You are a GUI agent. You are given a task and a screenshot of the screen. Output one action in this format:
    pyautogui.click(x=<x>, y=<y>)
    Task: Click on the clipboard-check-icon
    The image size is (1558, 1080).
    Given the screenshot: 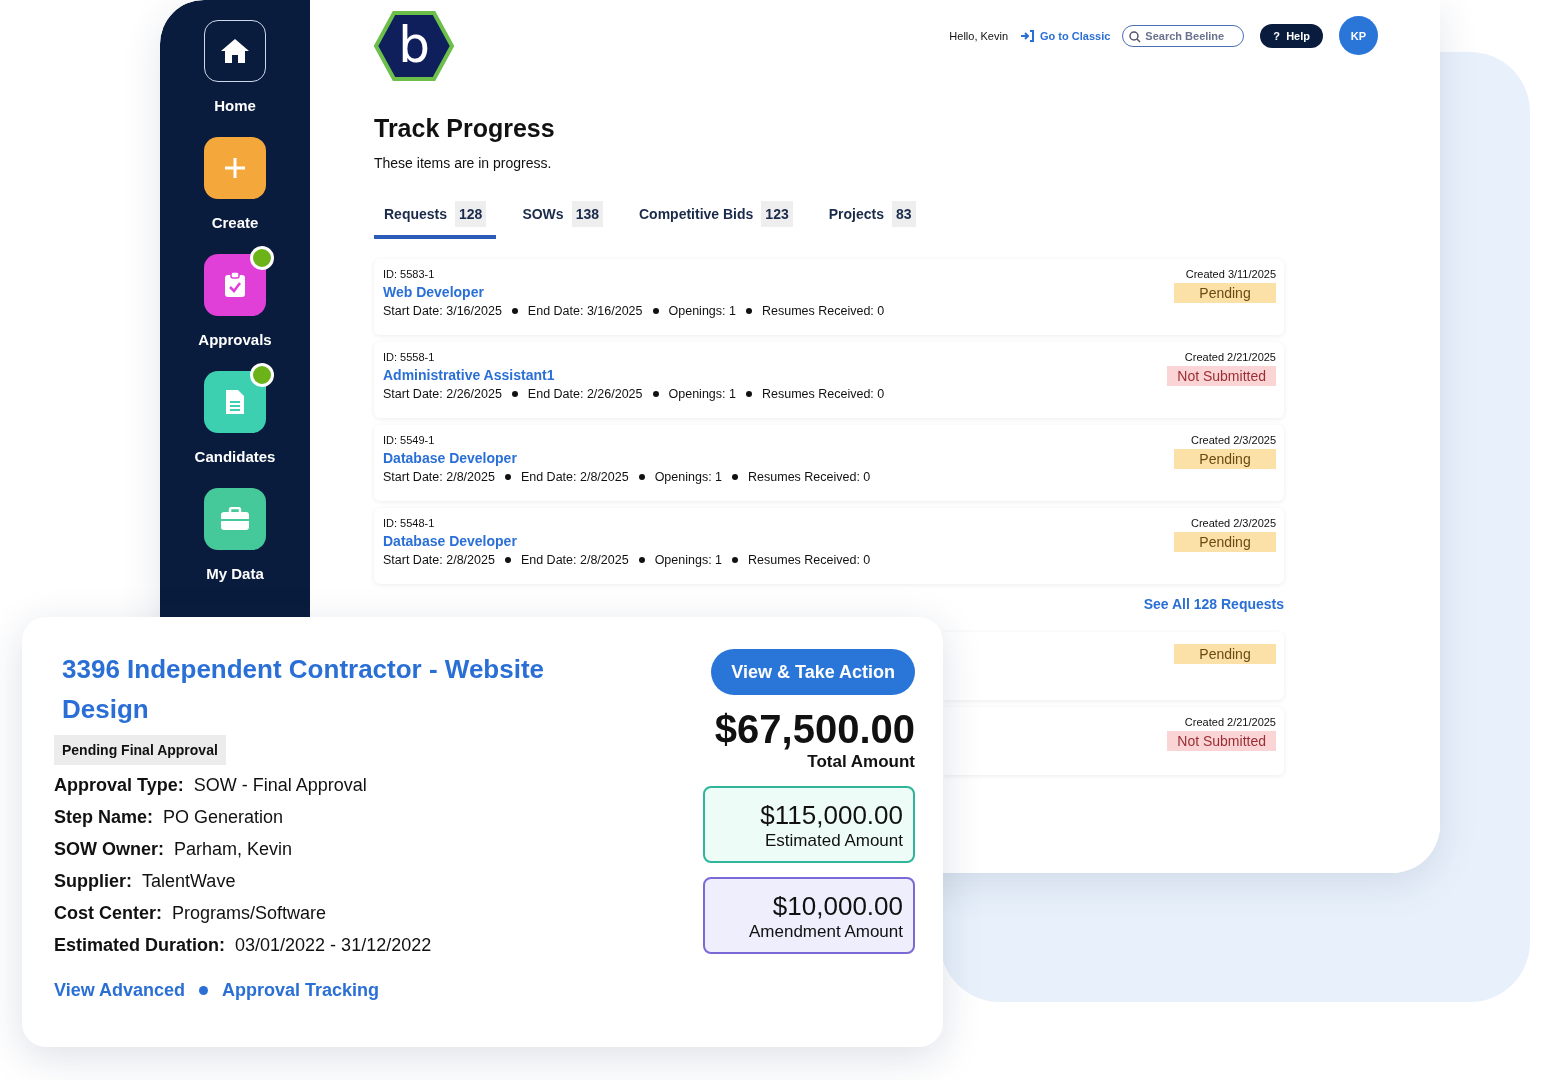 What is the action you would take?
    pyautogui.click(x=235, y=285)
    